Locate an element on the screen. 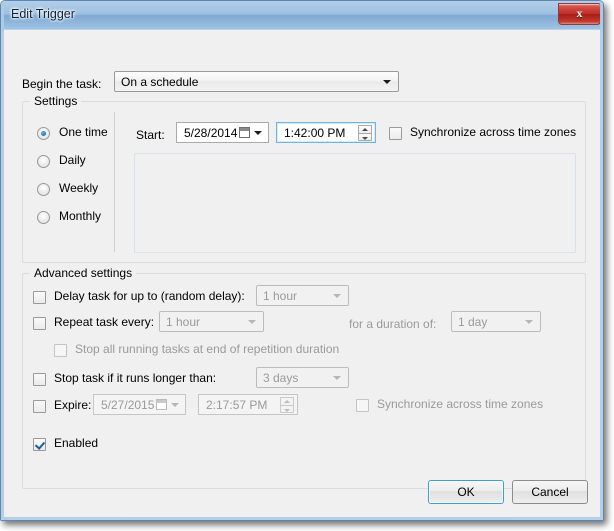  repeat-task-checkbox: Repeat task every: is located at coordinates (98, 324).